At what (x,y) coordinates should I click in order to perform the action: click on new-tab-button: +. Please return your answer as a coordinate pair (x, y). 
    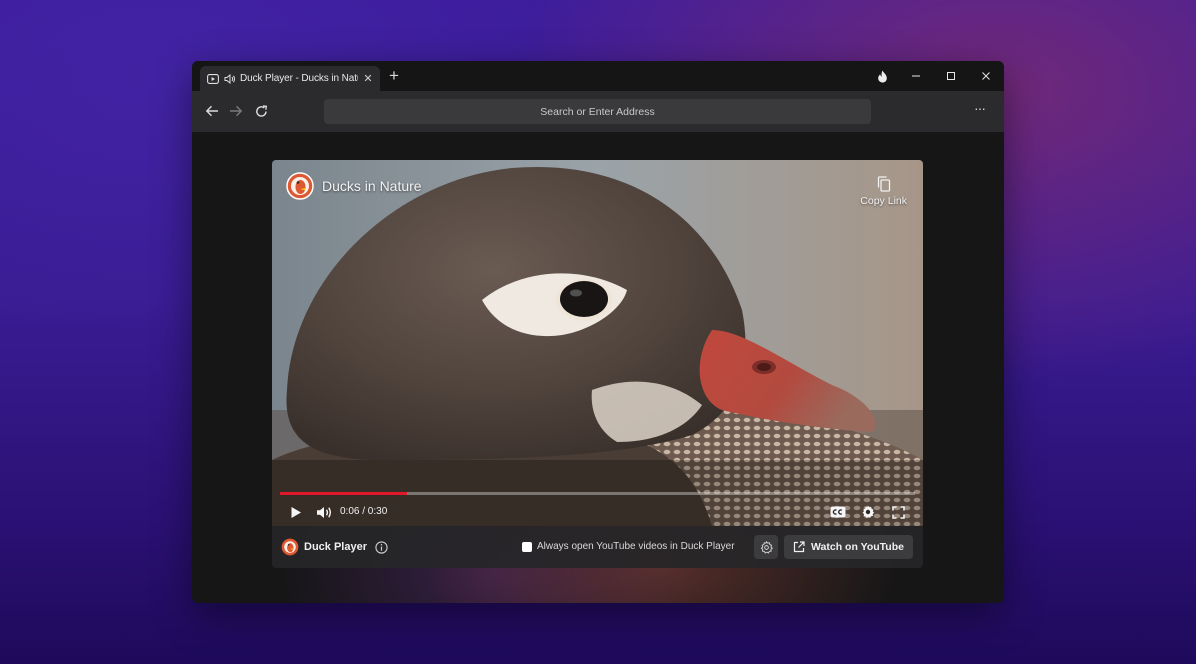
    Looking at the image, I should click on (394, 75).